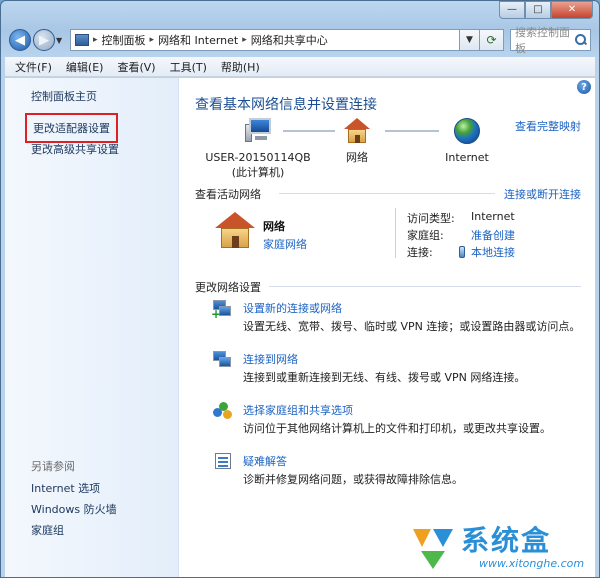  Describe the element at coordinates (532, 563) in the screenshot. I see `watermark-url: www.xitonghe.com` at that location.